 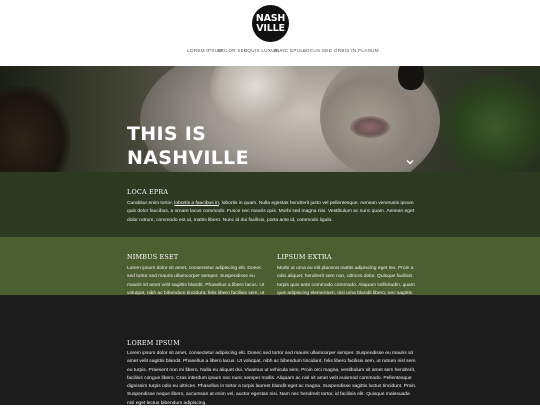 What do you see at coordinates (153, 257) in the screenshot?
I see `column-heading-left: NIMBUS ESET` at bounding box center [153, 257].